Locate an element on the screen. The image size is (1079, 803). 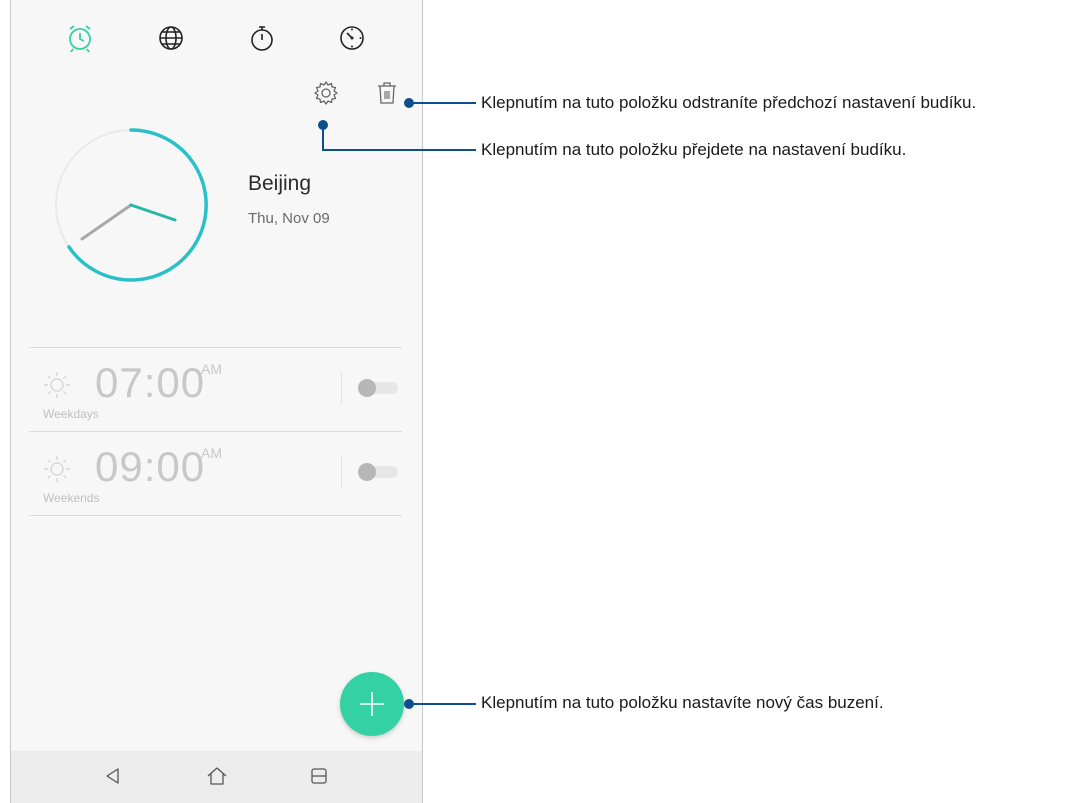
back-button is located at coordinates (113, 776).